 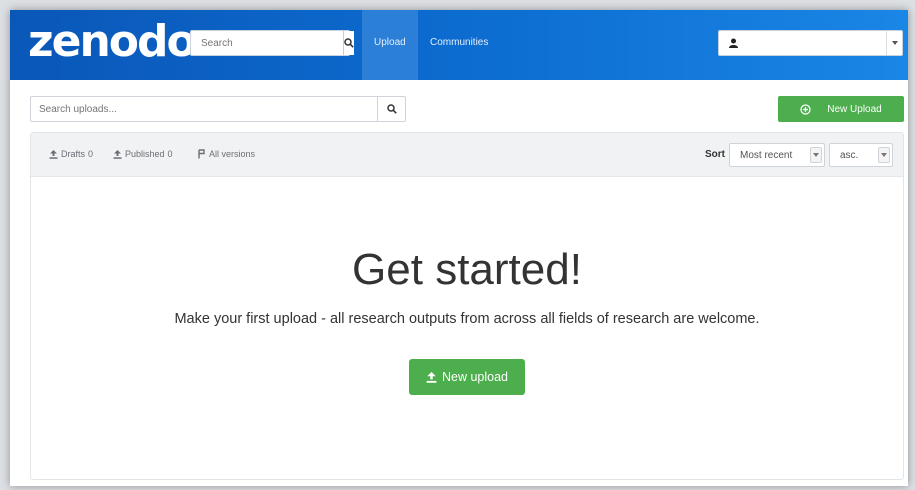 I want to click on filter-all-versions: All versions, so click(x=226, y=154).